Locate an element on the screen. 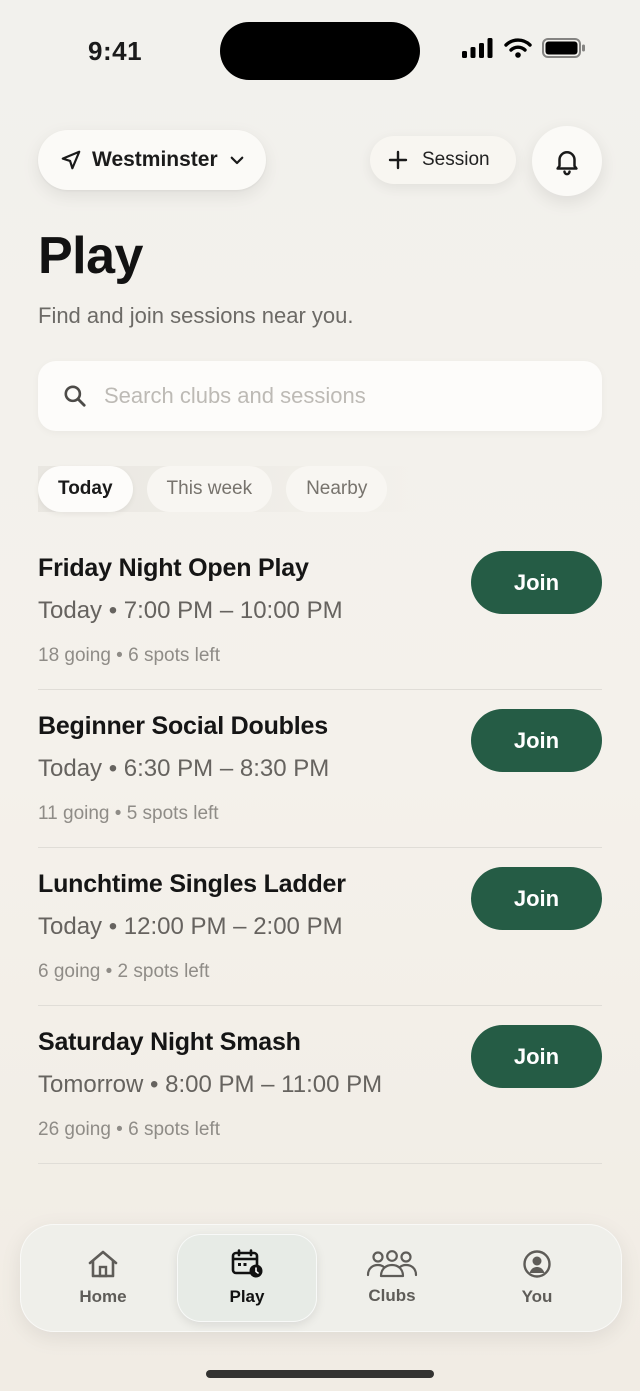 The height and width of the screenshot is (1391, 640). search-bar is located at coordinates (320, 396).